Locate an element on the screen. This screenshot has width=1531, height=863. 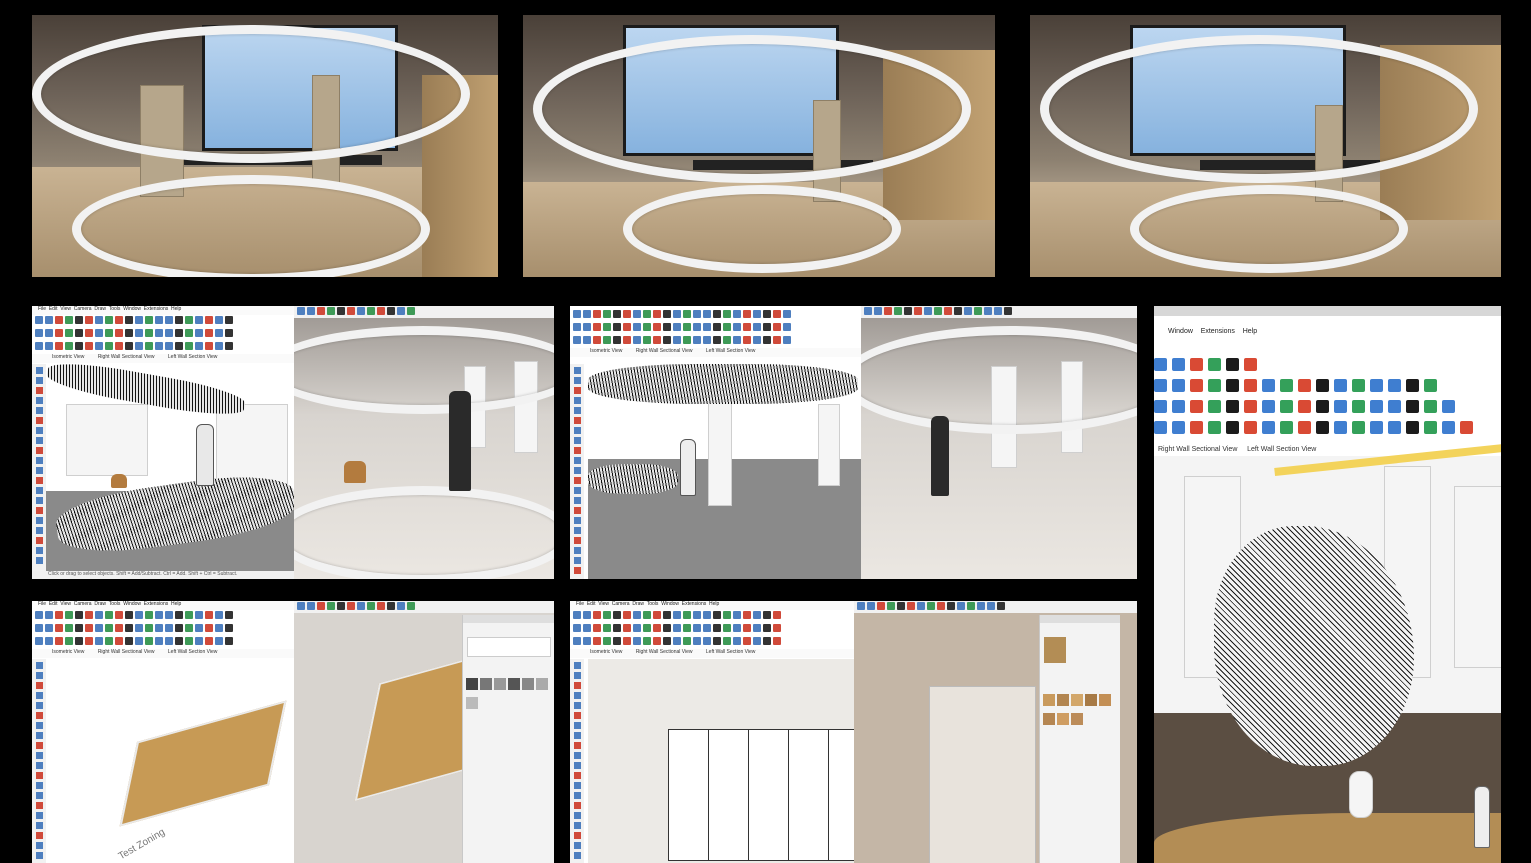
title-bar is located at coordinates (1327, 311).